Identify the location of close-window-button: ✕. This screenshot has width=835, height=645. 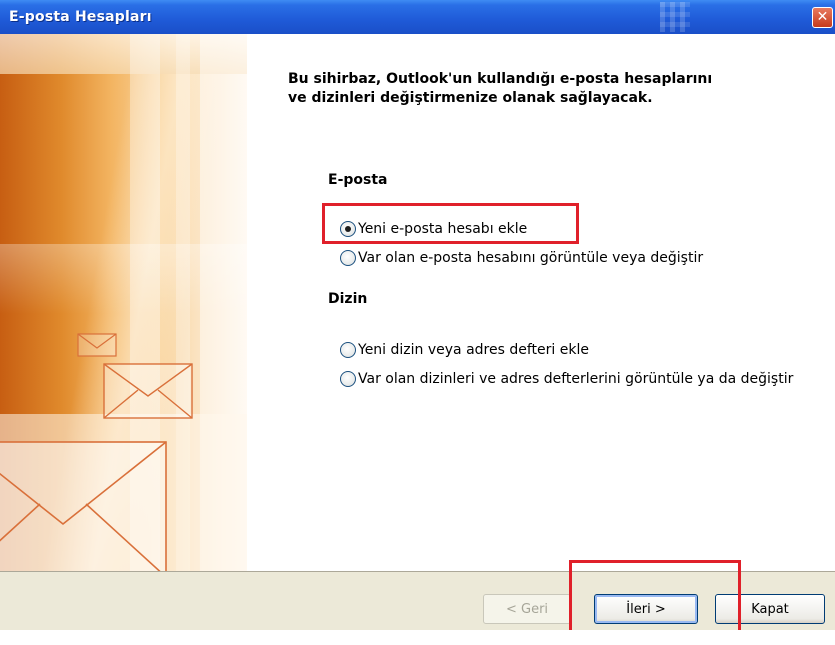
(822, 17).